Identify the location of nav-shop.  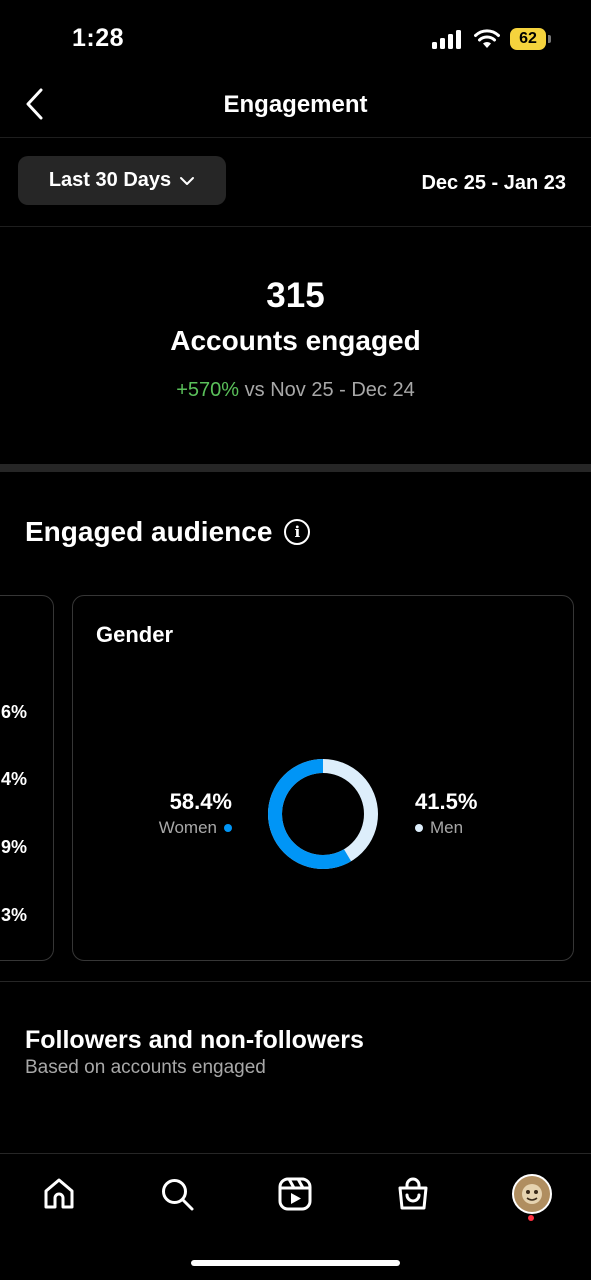
(413, 1194).